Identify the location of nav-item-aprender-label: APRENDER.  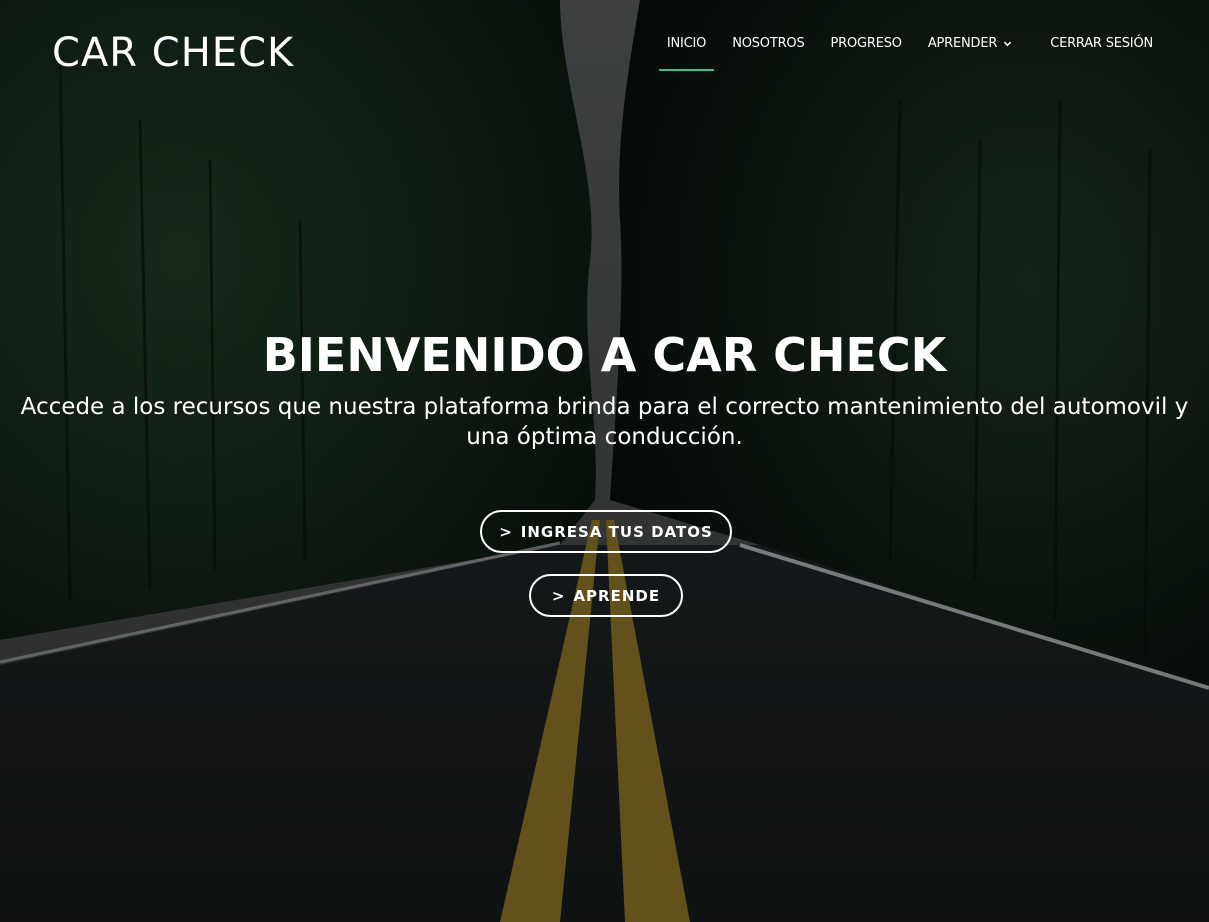
(962, 43).